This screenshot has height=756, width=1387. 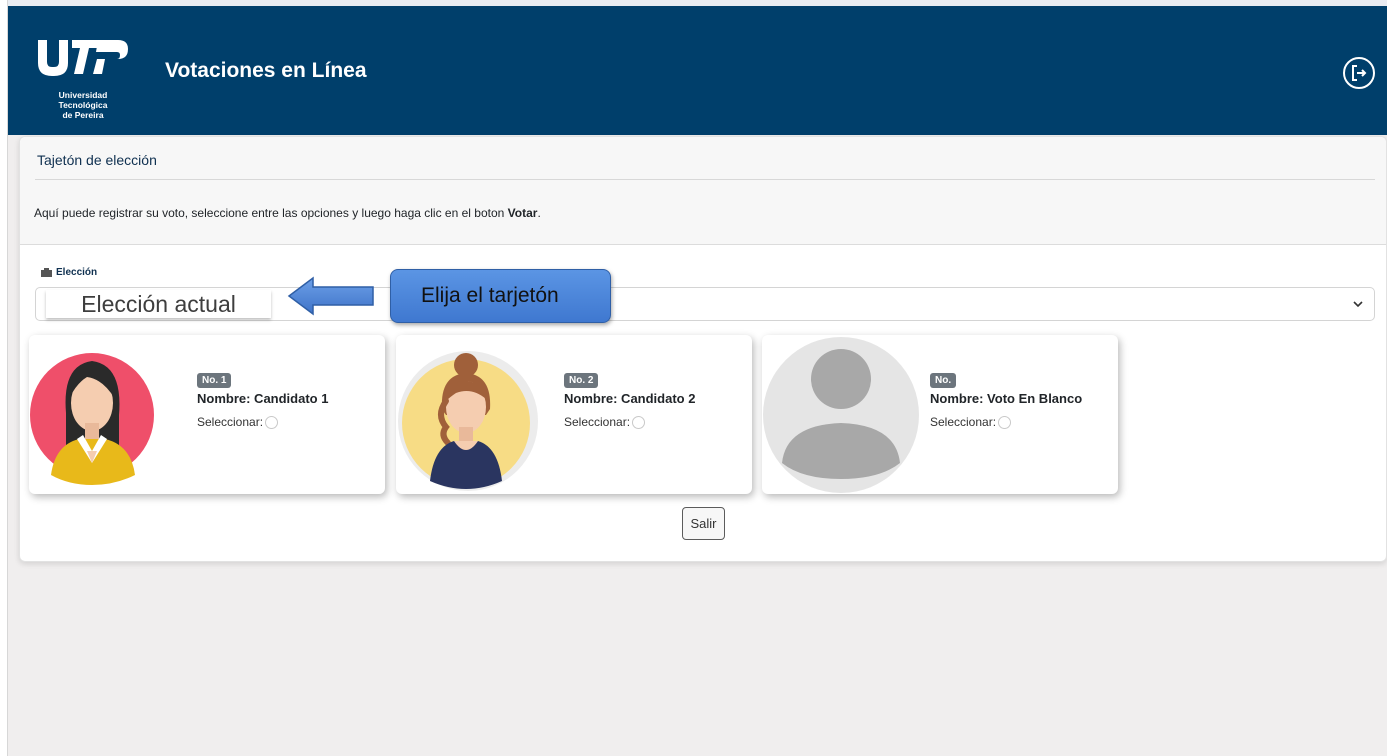 What do you see at coordinates (1358, 304) in the screenshot?
I see `chevron-down-icon` at bounding box center [1358, 304].